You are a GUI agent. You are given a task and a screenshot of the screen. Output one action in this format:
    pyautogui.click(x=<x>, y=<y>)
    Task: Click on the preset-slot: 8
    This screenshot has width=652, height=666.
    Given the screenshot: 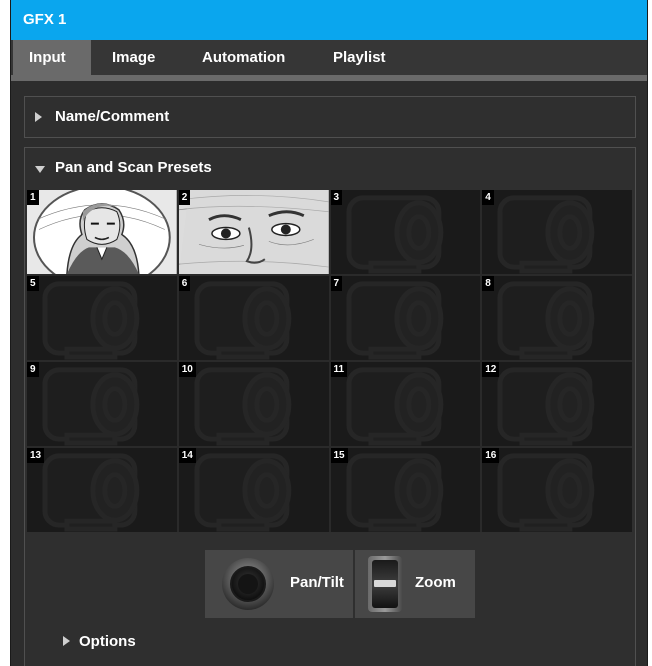 What is the action you would take?
    pyautogui.click(x=557, y=318)
    